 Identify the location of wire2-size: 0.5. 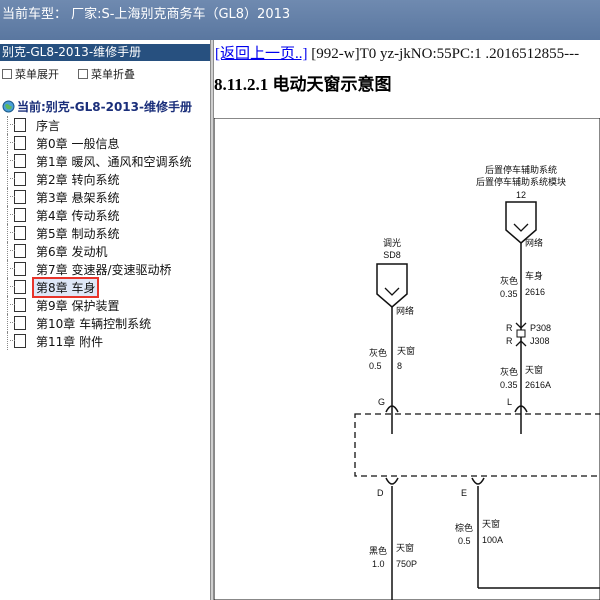
(375, 366).